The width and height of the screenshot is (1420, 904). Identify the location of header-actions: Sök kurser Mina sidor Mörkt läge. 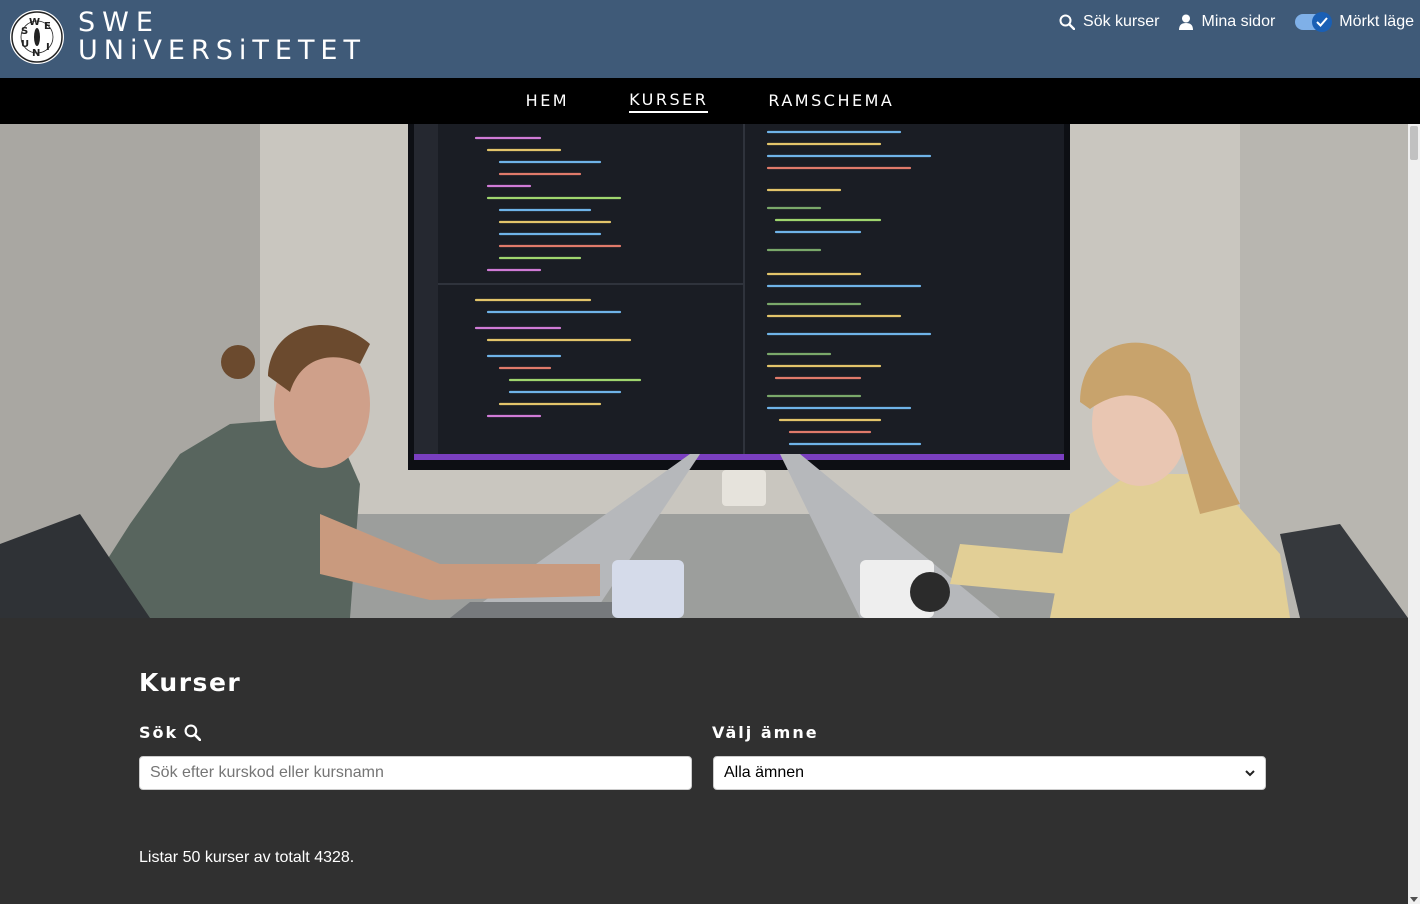
(1236, 22).